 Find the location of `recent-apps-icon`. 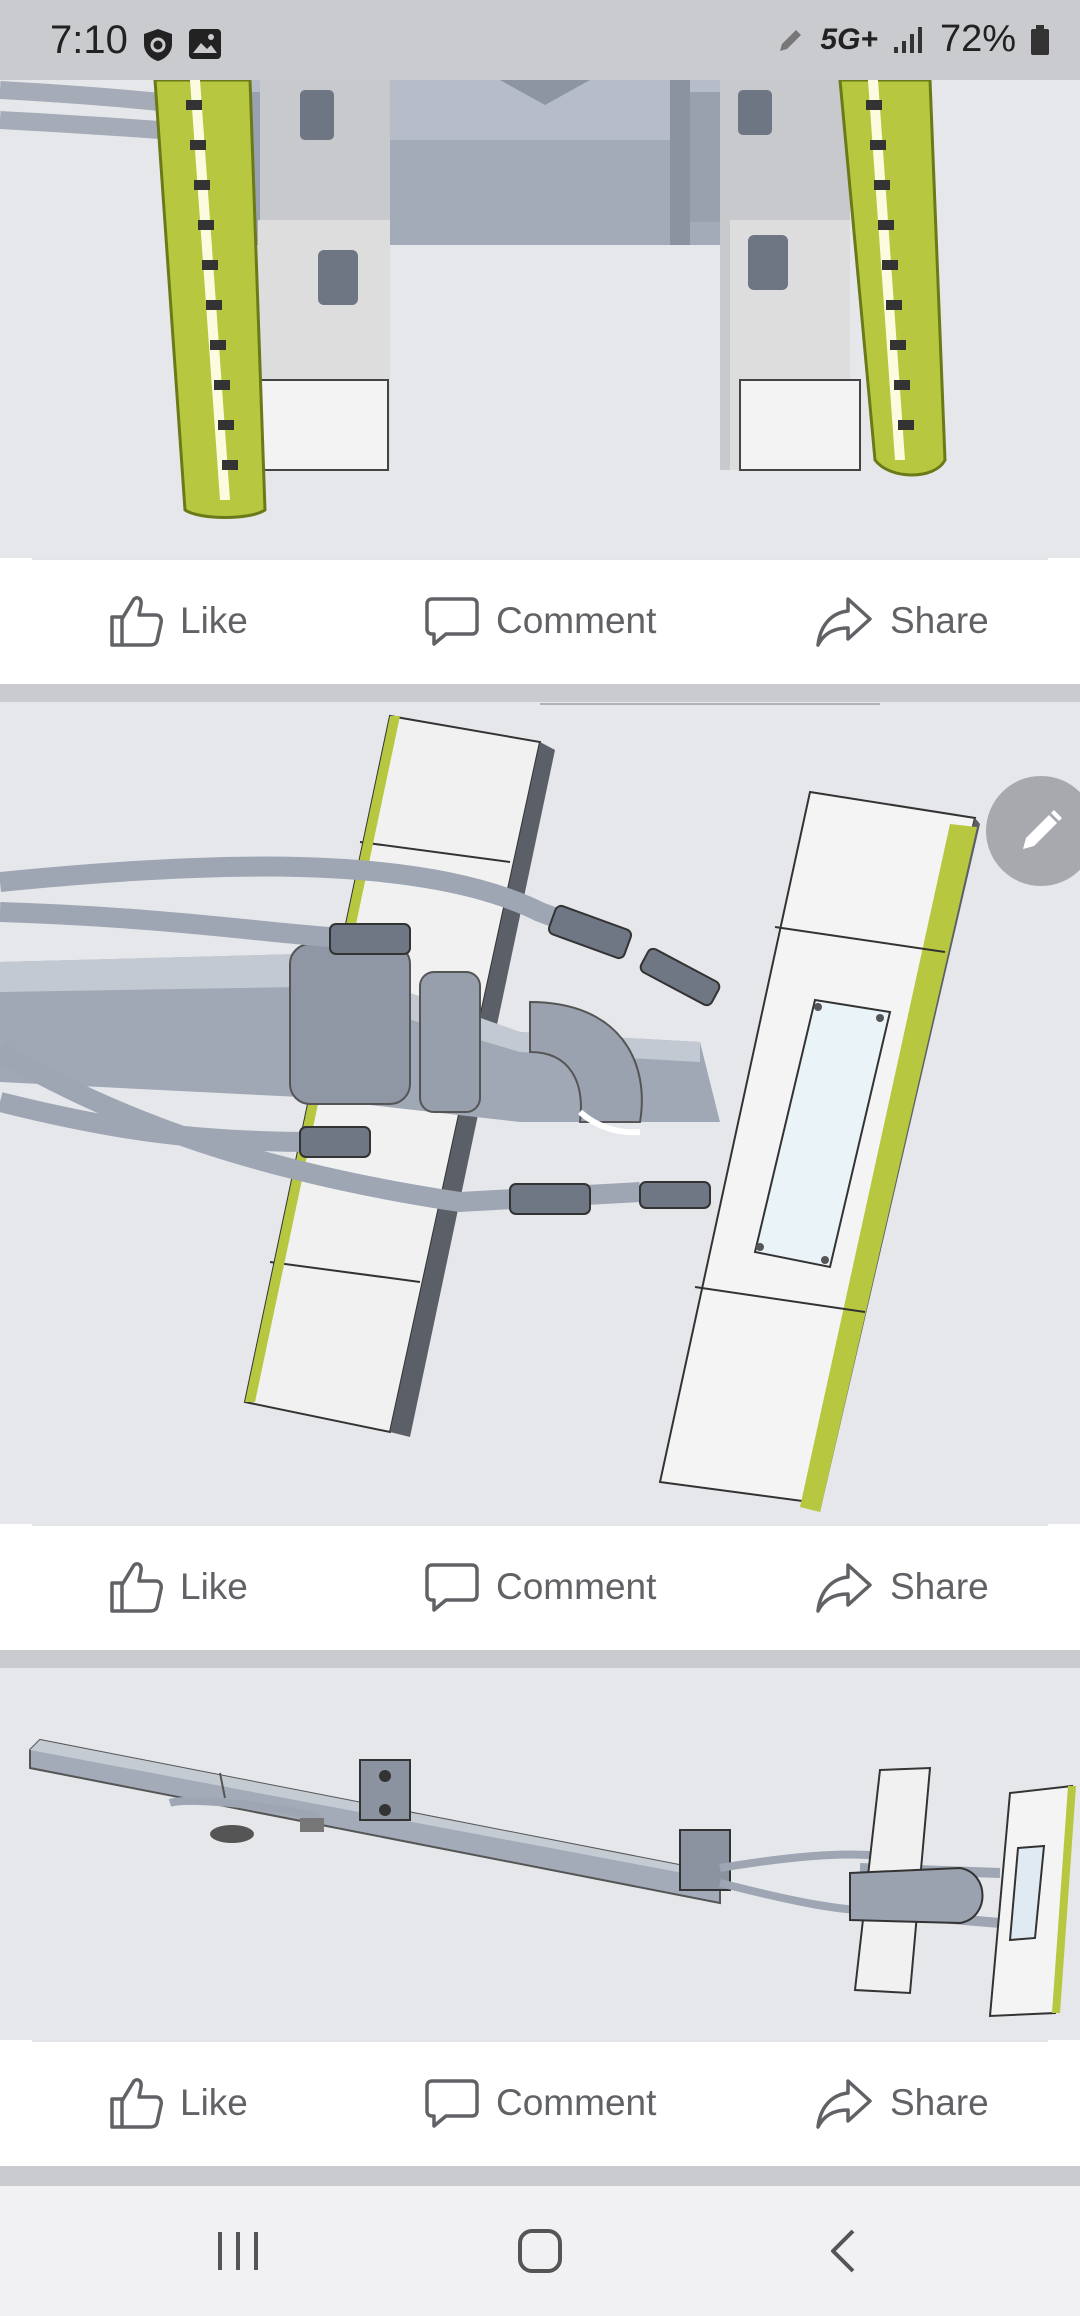

recent-apps-icon is located at coordinates (238, 2251).